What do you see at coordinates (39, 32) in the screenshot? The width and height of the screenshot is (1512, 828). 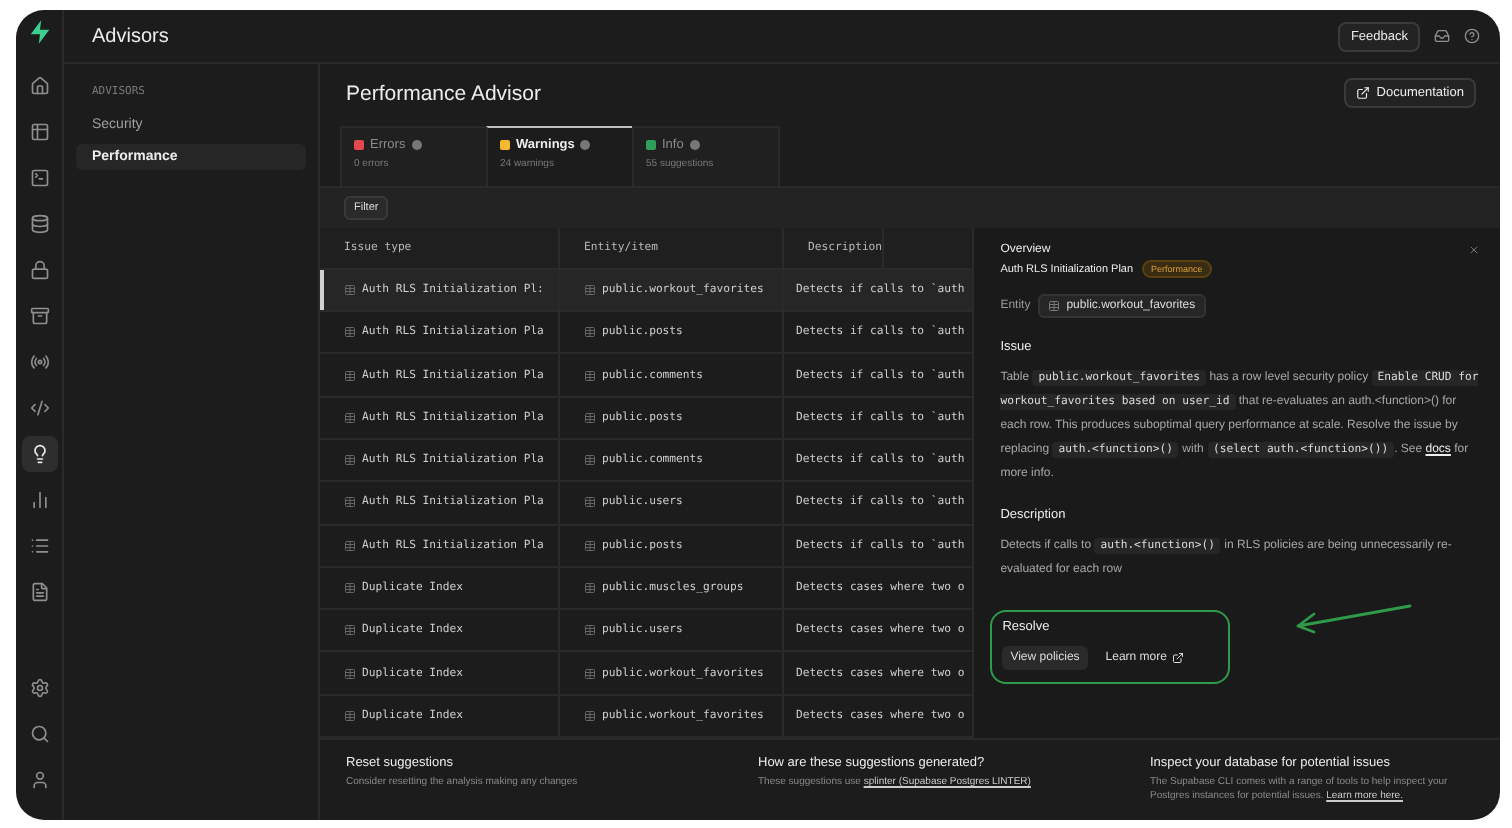 I see `logo-icon` at bounding box center [39, 32].